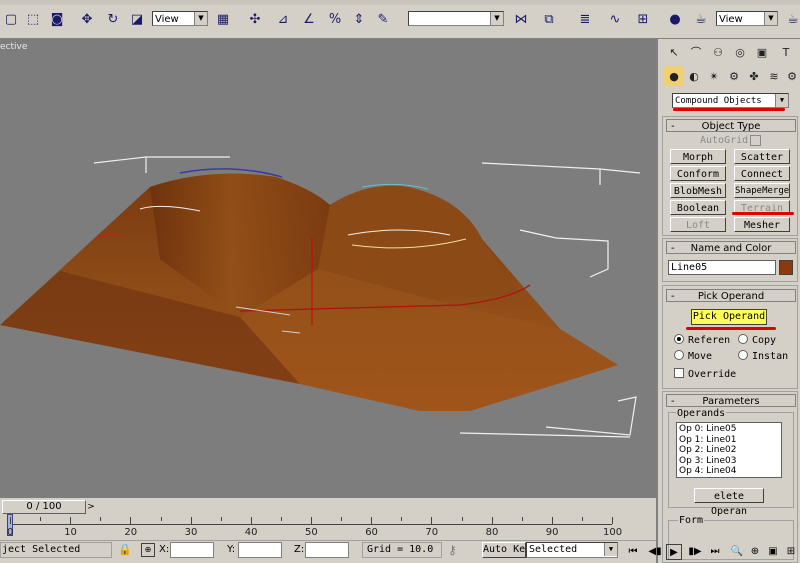 Image resolution: width=800 pixels, height=563 pixels. What do you see at coordinates (762, 156) in the screenshot?
I see `scatter-button: Scatter` at bounding box center [762, 156].